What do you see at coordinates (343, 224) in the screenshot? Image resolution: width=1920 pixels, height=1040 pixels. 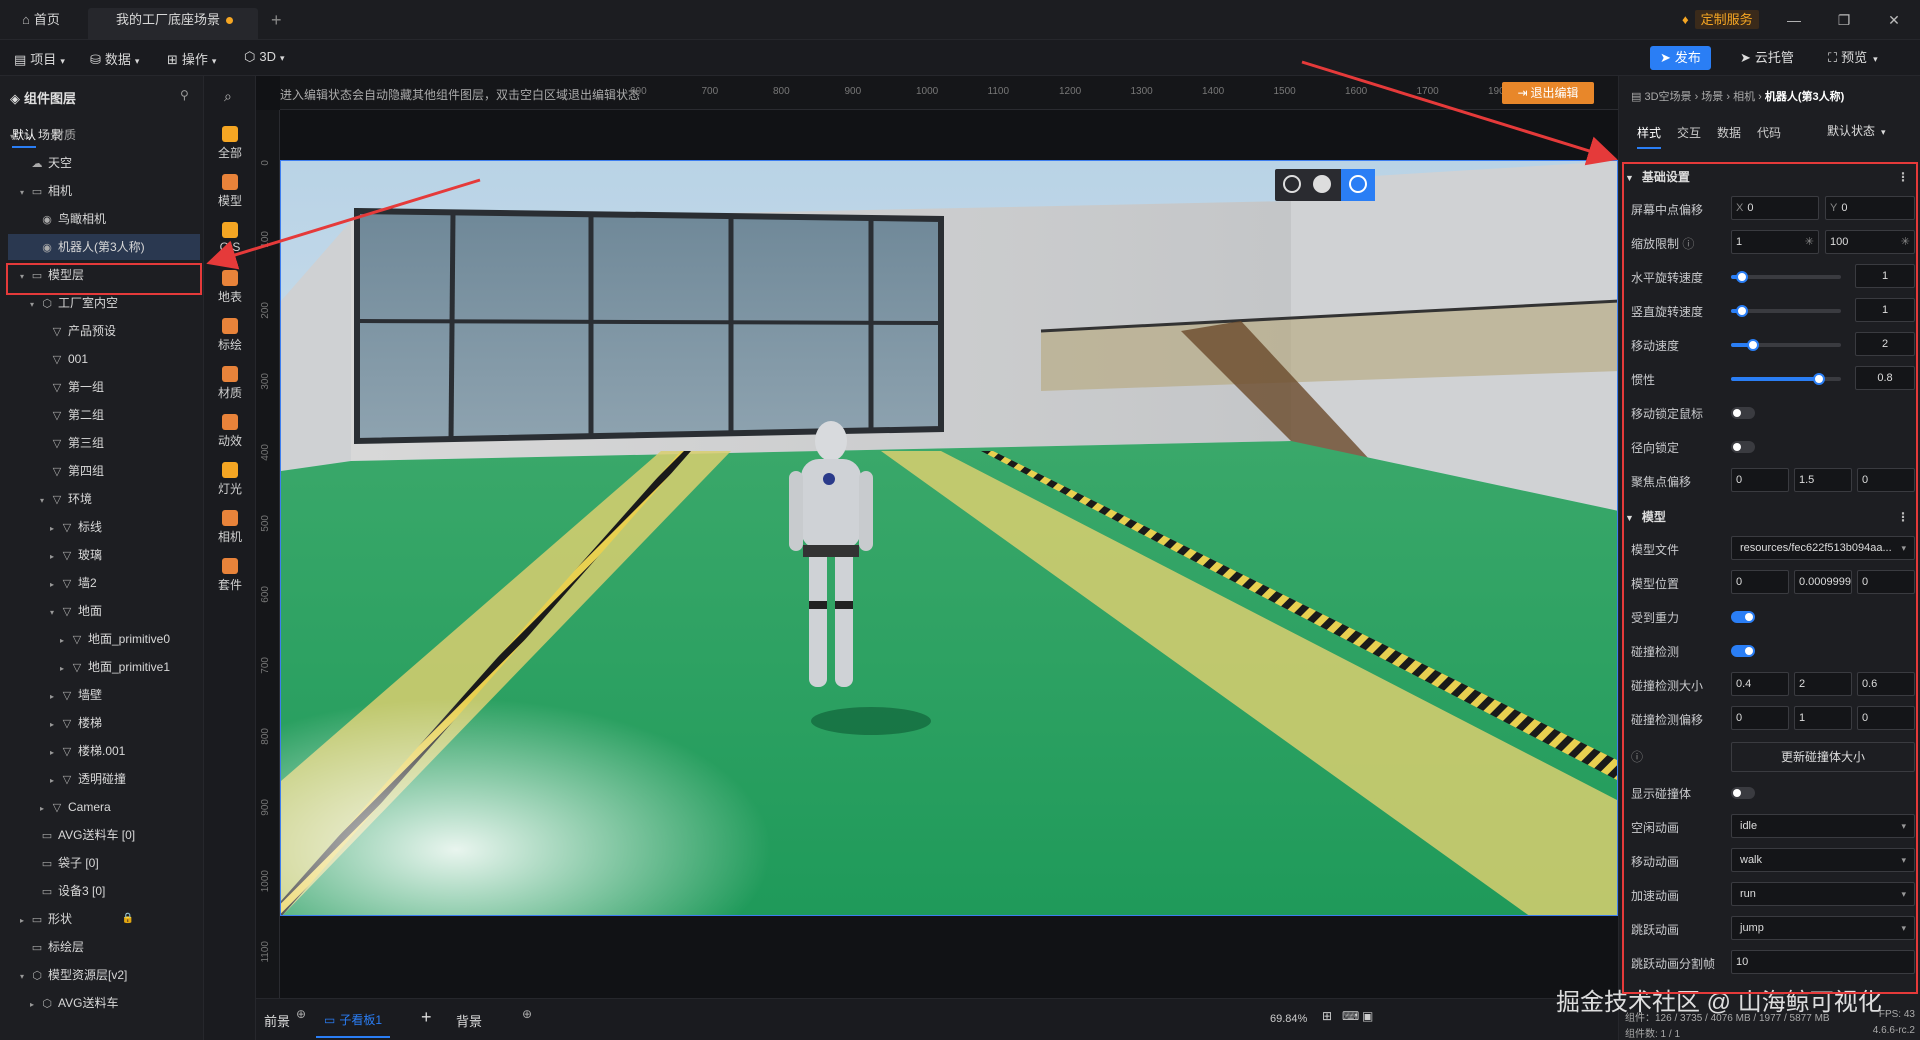 I see `arrow-to-layer` at bounding box center [343, 224].